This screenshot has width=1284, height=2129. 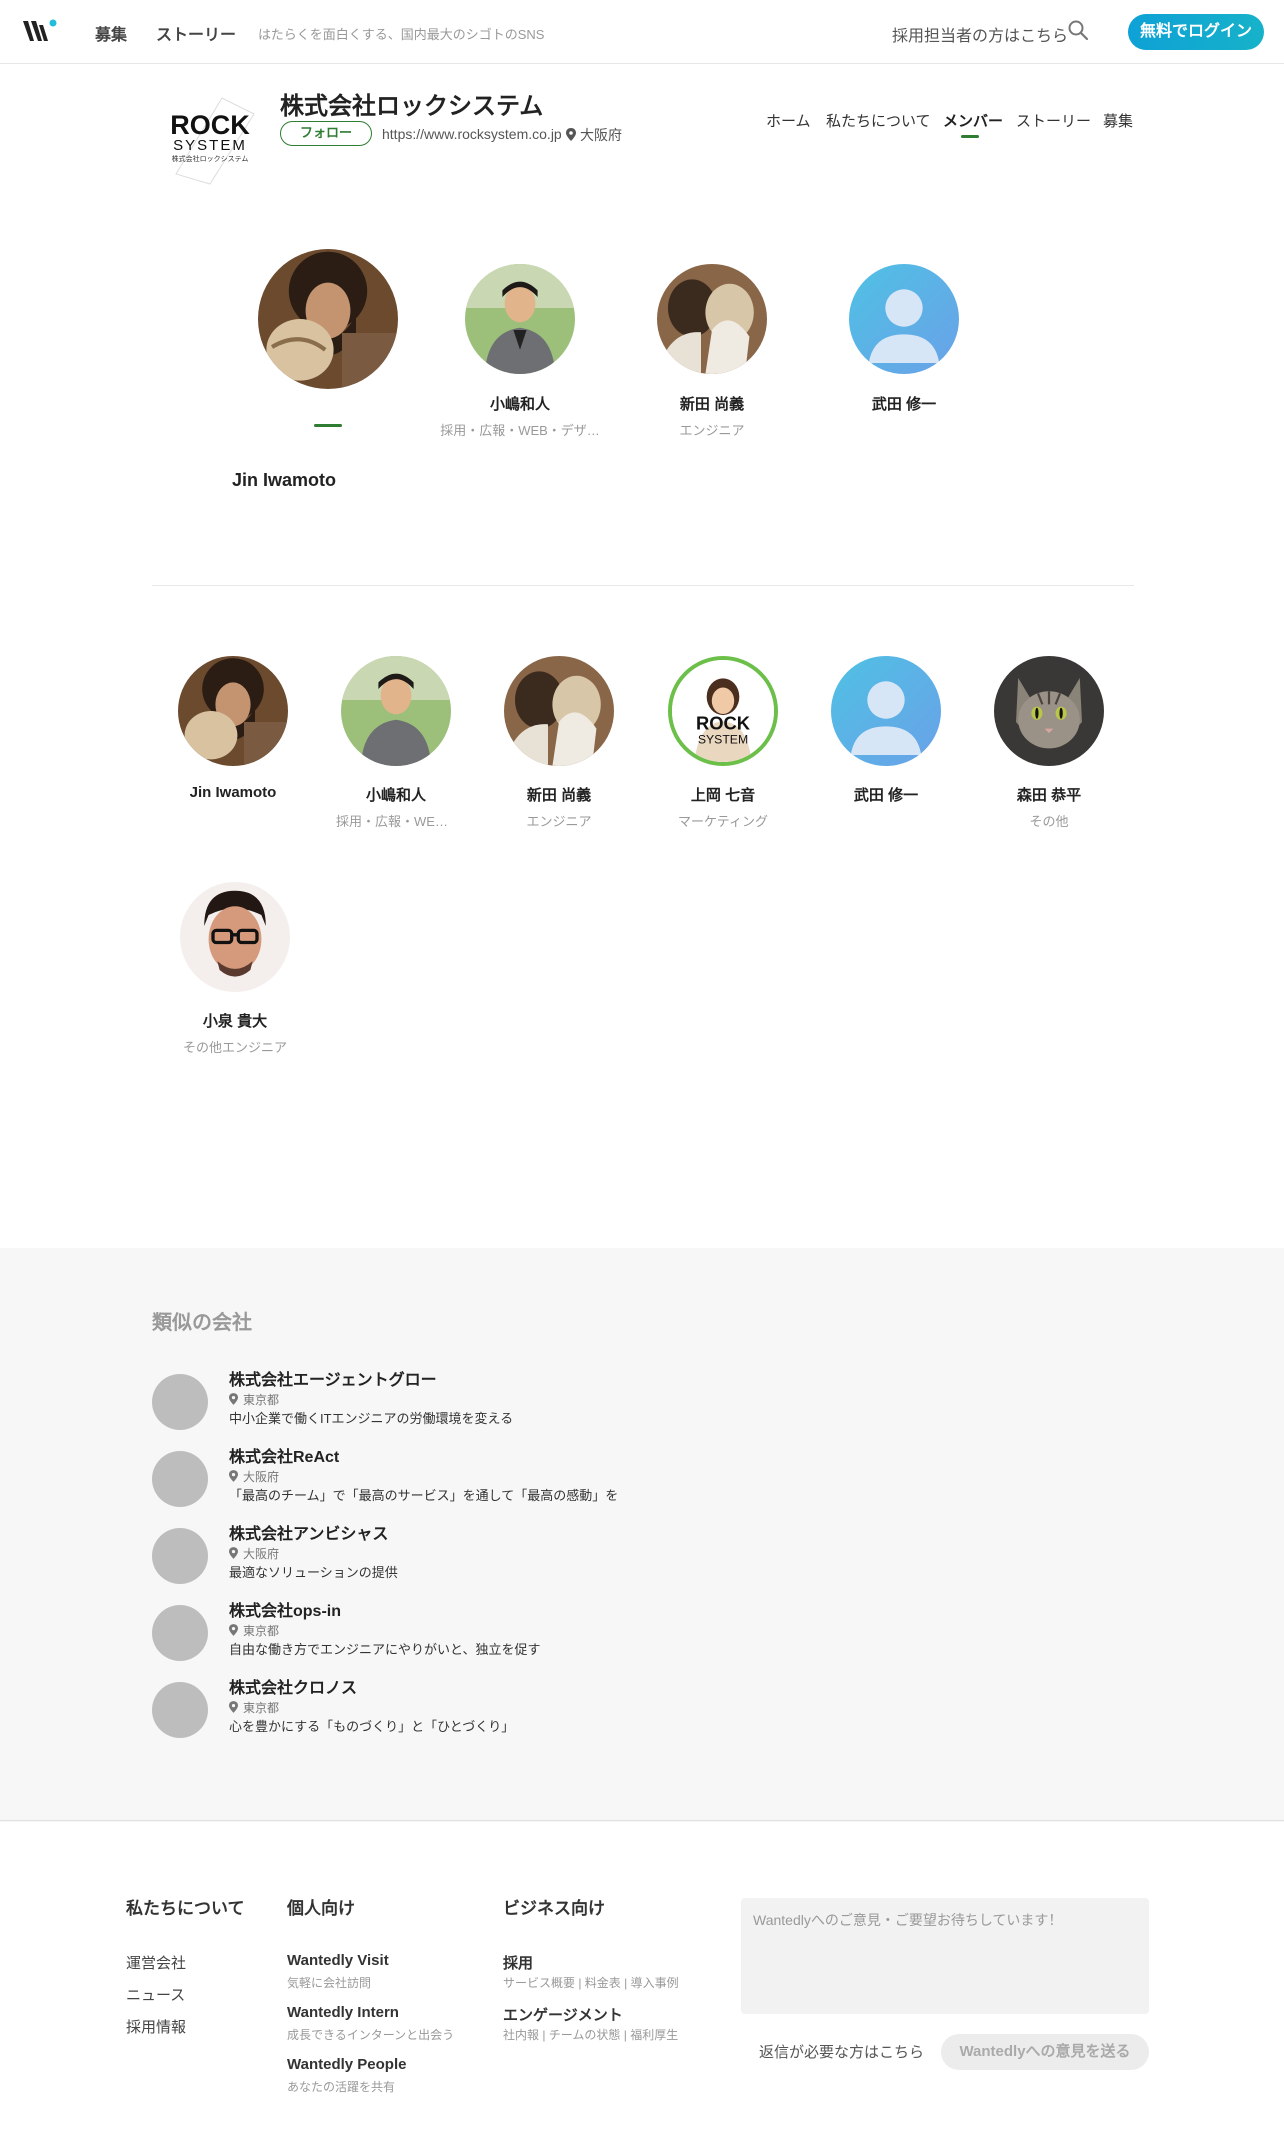 What do you see at coordinates (341, 2087) in the screenshot?
I see `footer-people-sub: あなたの活躍を共有` at bounding box center [341, 2087].